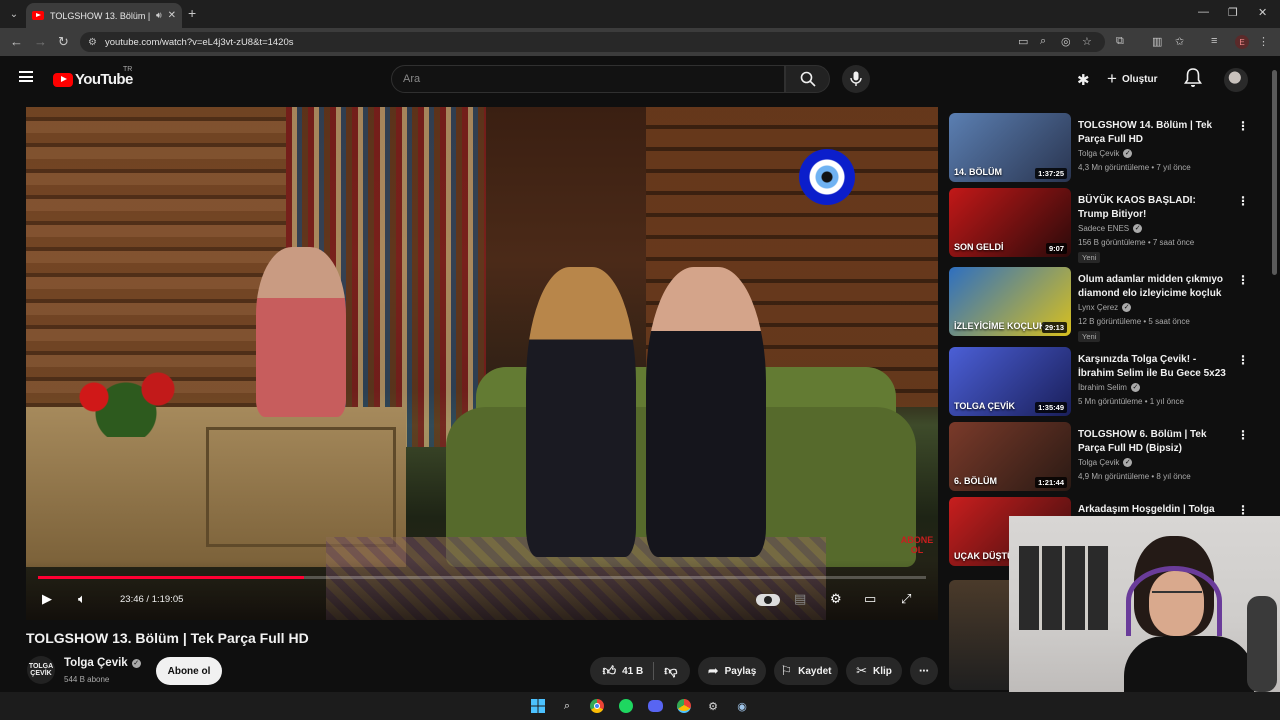 The image size is (1280, 720). Describe the element at coordinates (713, 706) in the screenshot. I see `settings-app-icon: ⚙︎` at that location.